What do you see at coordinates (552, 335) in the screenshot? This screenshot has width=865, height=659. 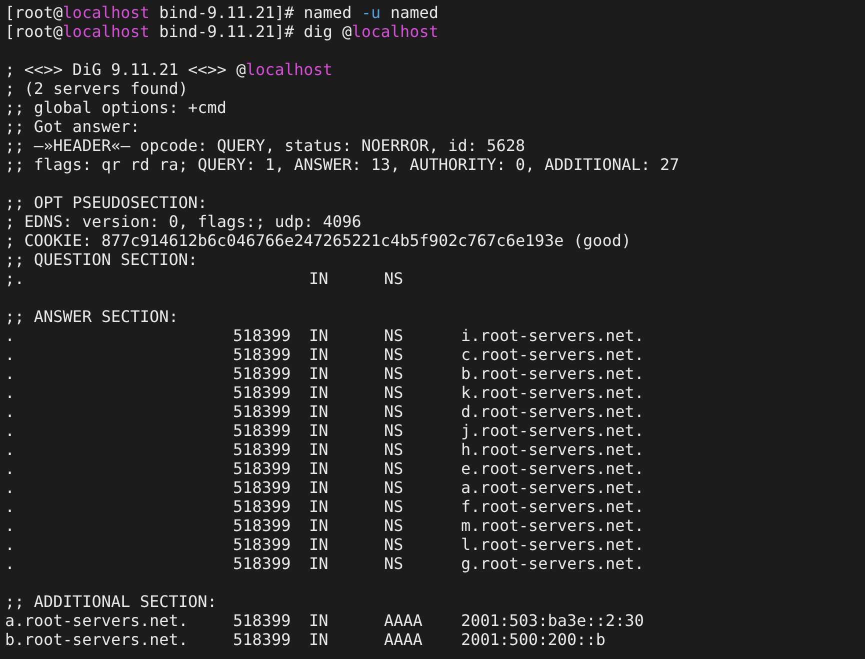 I see `record-data: i.root-servers.net.` at bounding box center [552, 335].